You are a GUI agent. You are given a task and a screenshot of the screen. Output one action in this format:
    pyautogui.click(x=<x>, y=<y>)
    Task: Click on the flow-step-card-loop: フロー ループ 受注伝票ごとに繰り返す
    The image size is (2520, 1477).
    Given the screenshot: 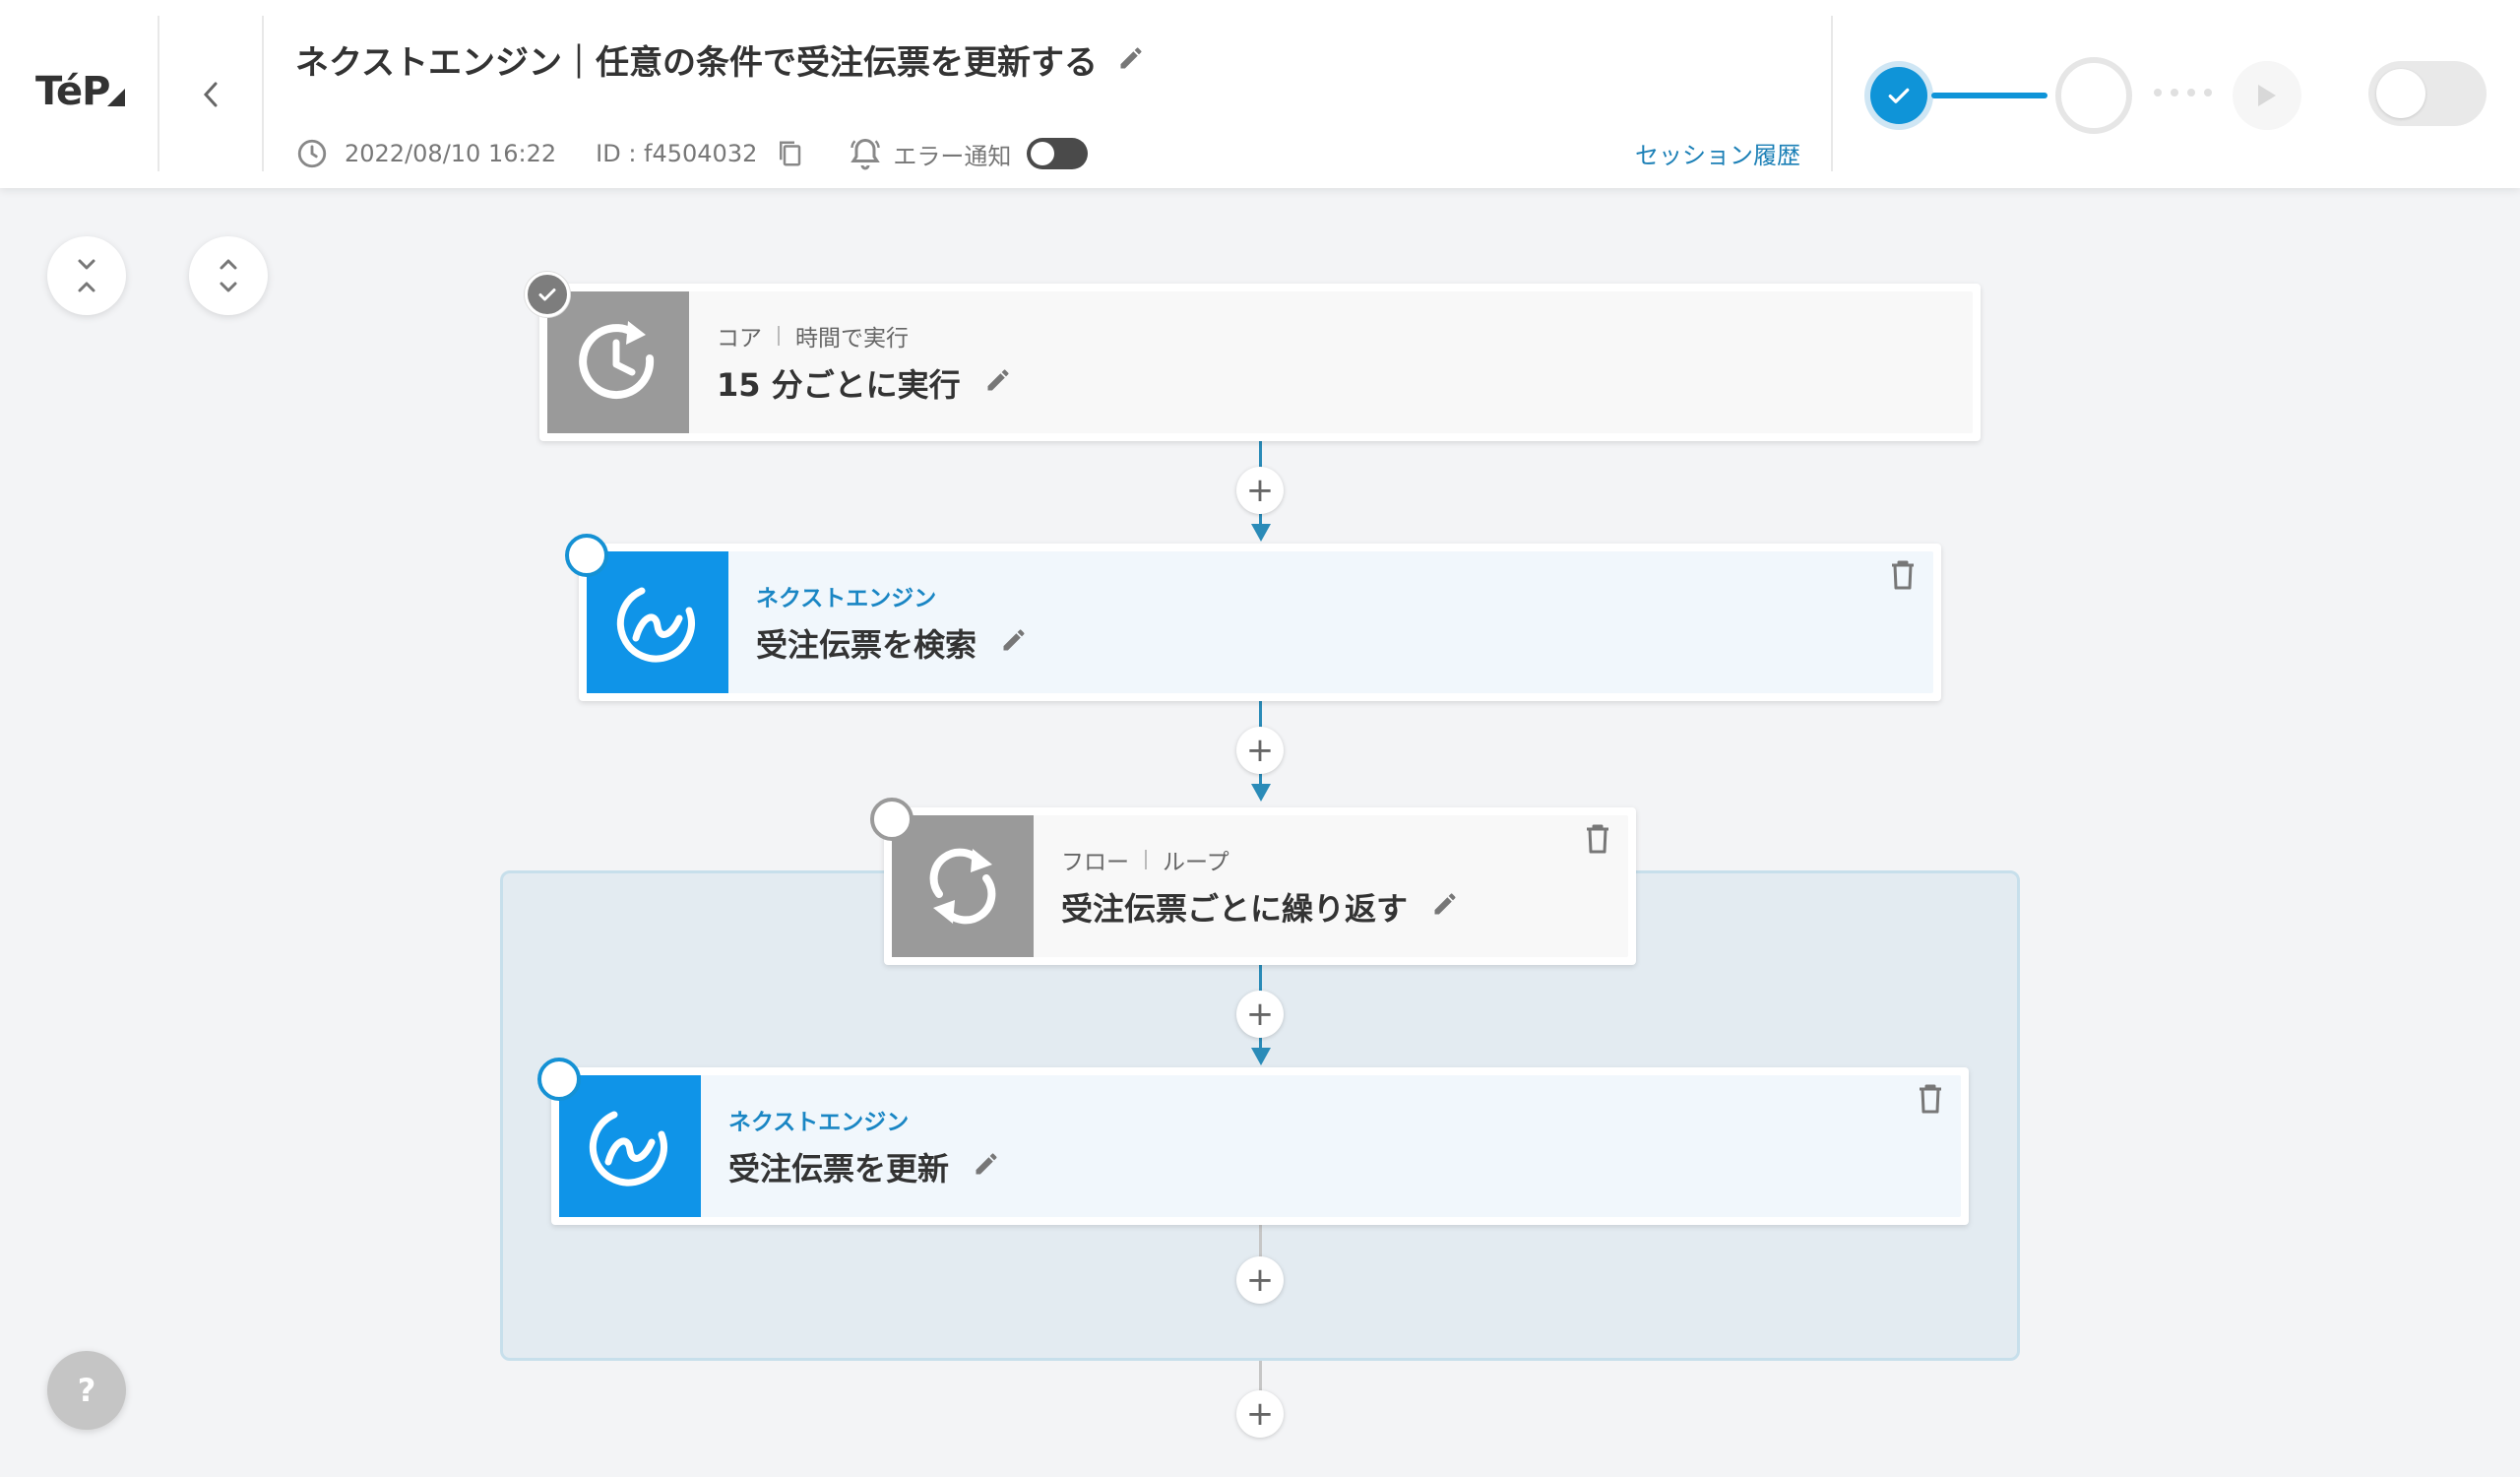 What is the action you would take?
    pyautogui.click(x=1260, y=886)
    